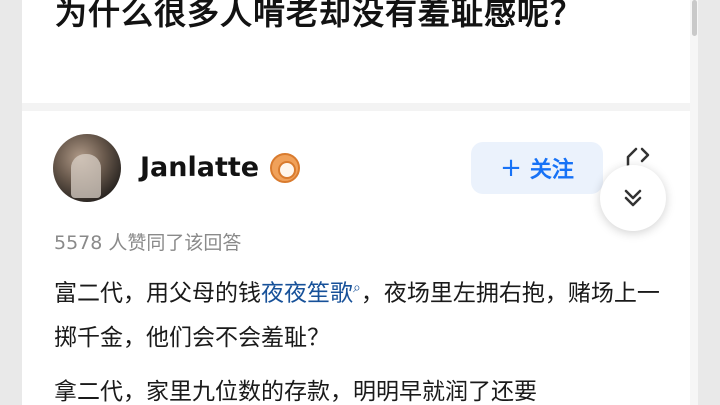 Image resolution: width=720 pixels, height=405 pixels. I want to click on follow-label: 关注, so click(551, 170).